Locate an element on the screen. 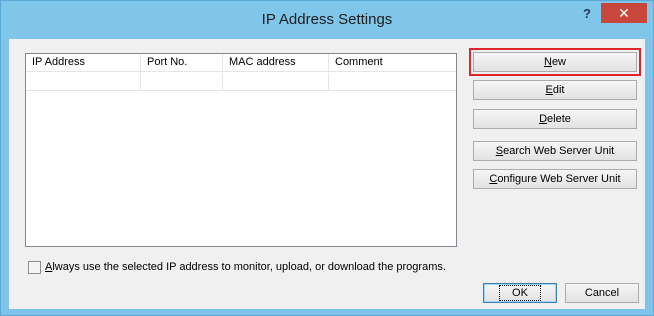  close-icon: ✕ is located at coordinates (624, 13).